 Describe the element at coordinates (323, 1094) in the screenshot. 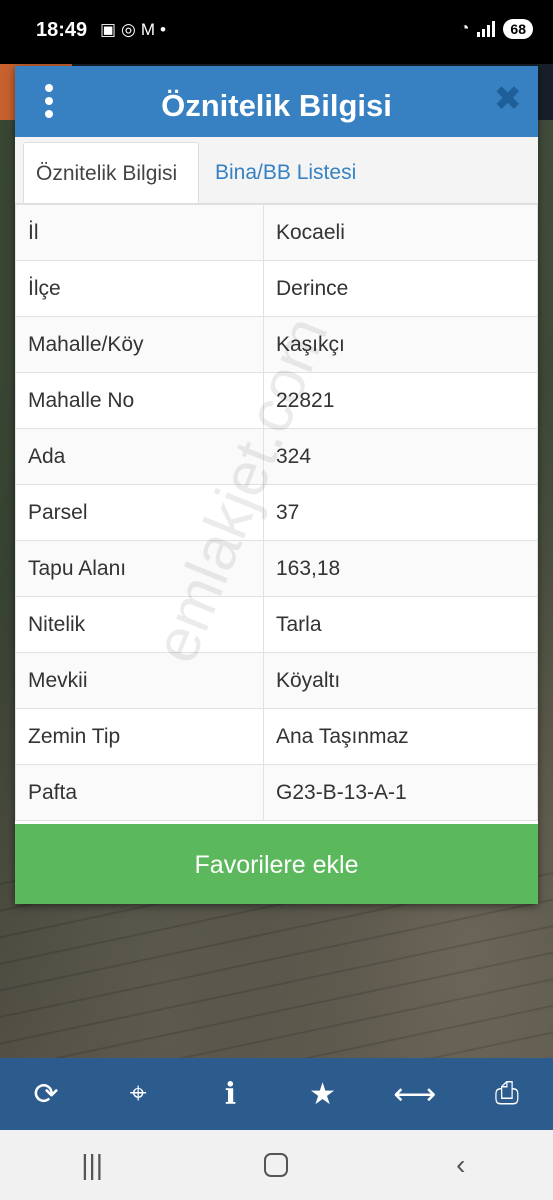

I see `star-icon: ★` at that location.